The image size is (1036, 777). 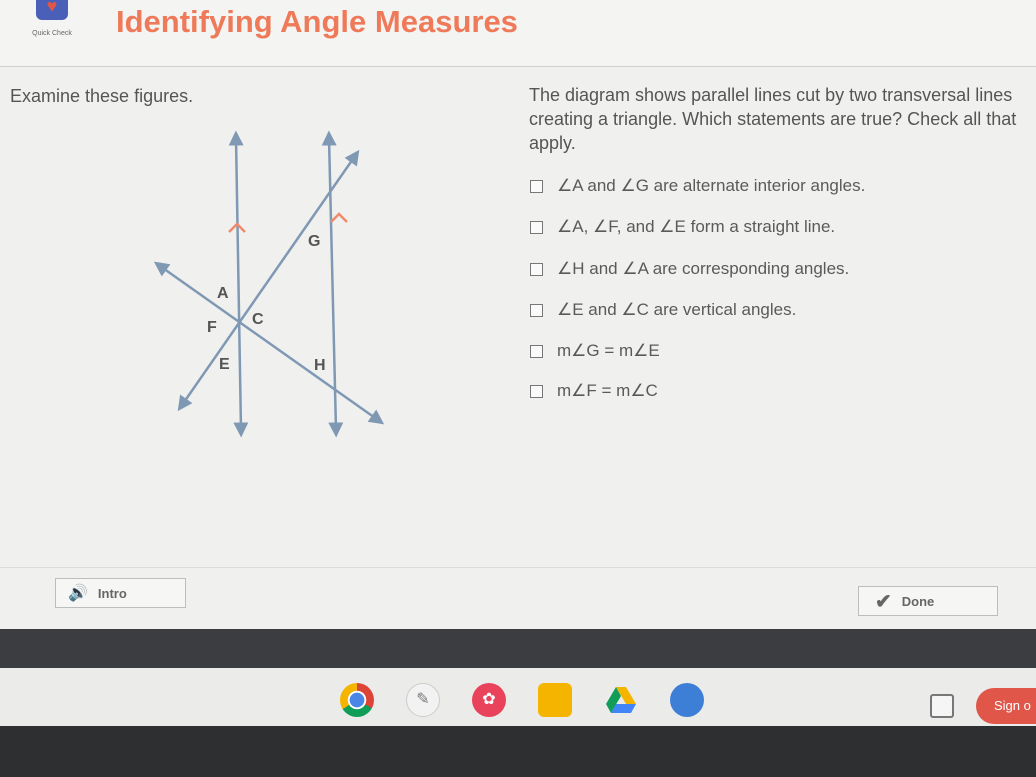 I want to click on option-4: ∠E and ∠C are vertical angles., so click(x=663, y=310).